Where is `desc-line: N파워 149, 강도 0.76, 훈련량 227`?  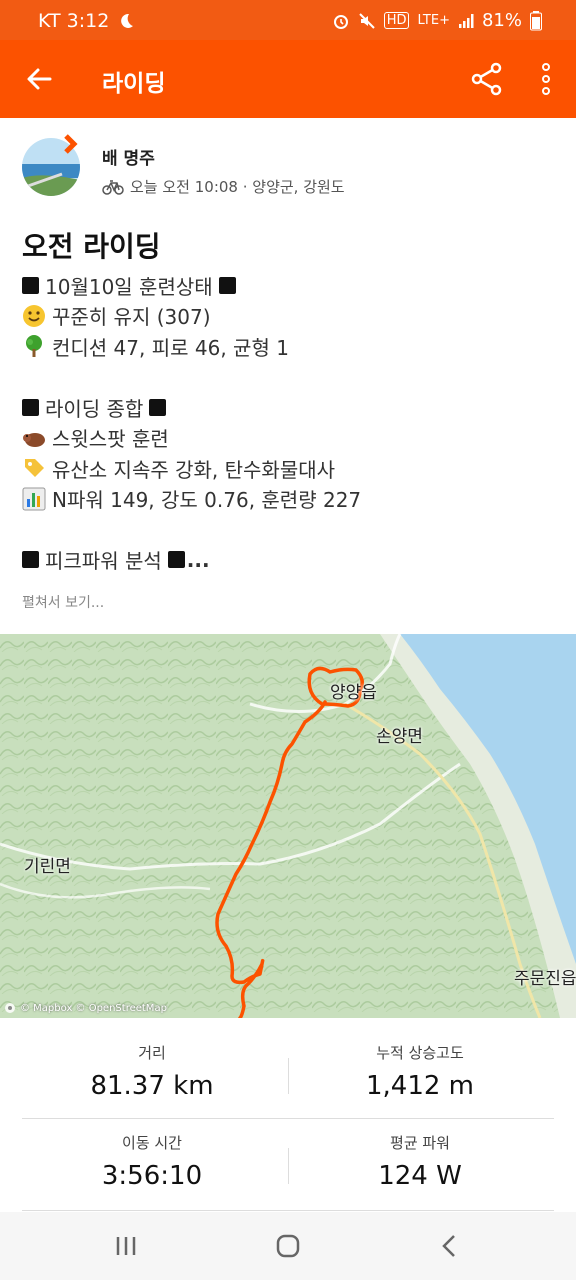 desc-line: N파워 149, 강도 0.76, 훈련량 227 is located at coordinates (292, 499).